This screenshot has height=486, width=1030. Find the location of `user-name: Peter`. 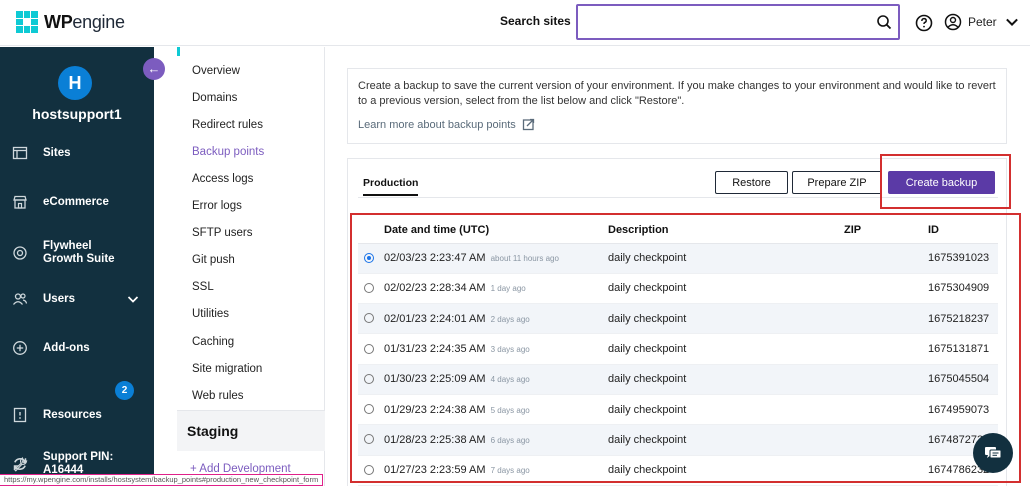

user-name: Peter is located at coordinates (982, 22).